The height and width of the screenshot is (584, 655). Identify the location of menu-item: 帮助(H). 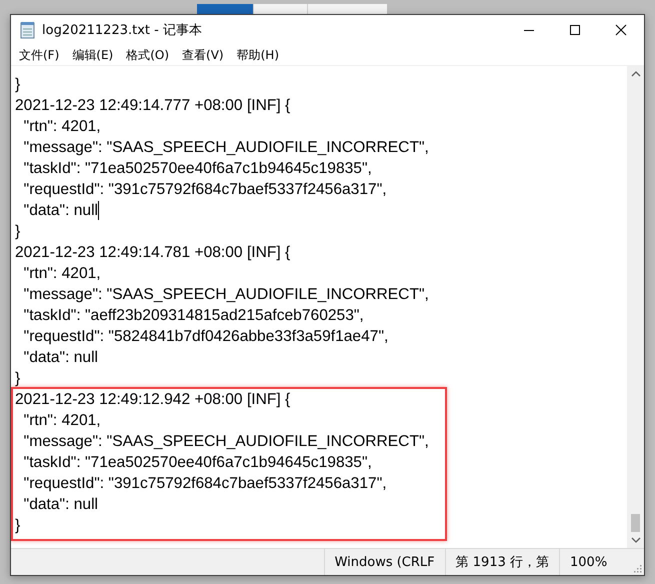
(257, 55).